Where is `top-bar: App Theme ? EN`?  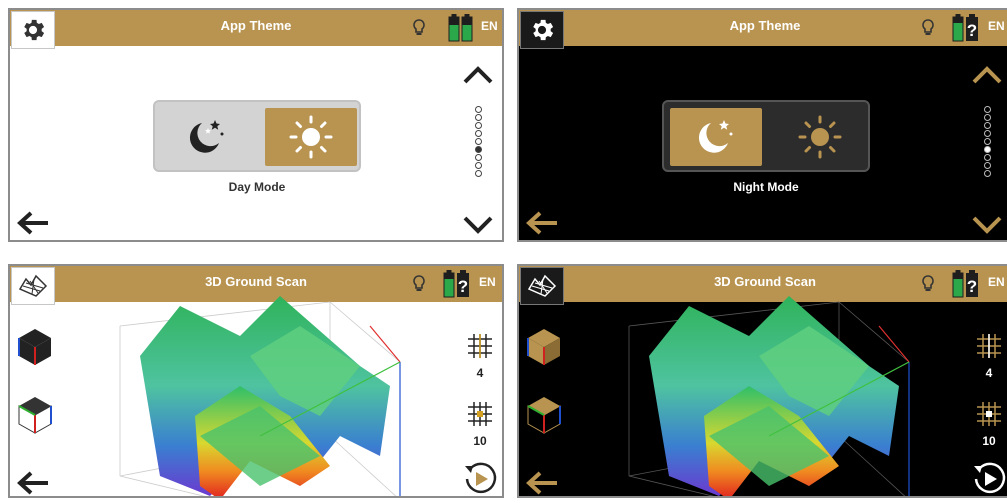 top-bar: App Theme ? EN is located at coordinates (763, 29).